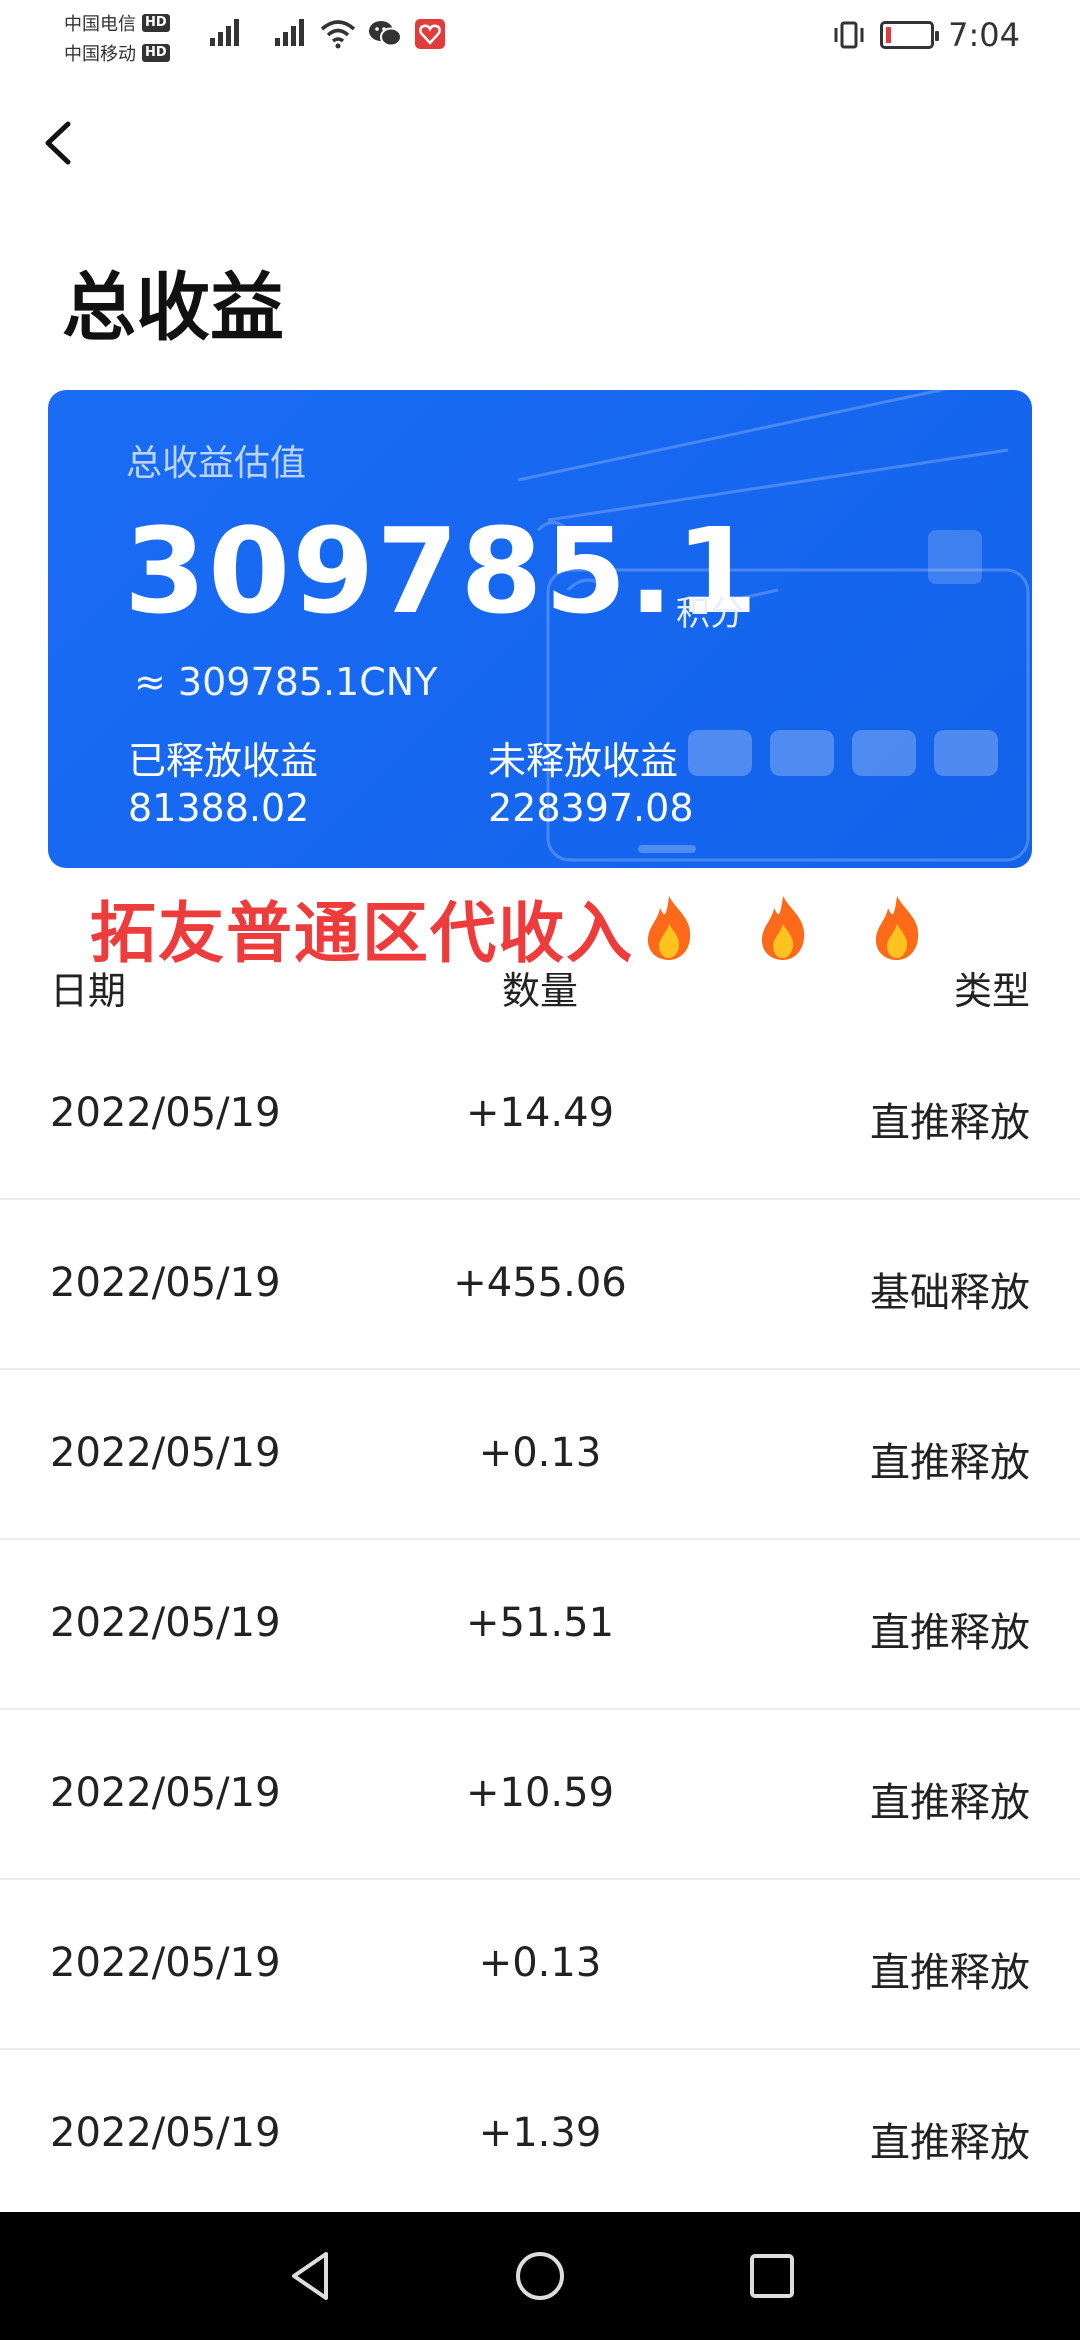 The height and width of the screenshot is (2340, 1080). Describe the element at coordinates (338, 34) in the screenshot. I see `wifi-icon` at that location.